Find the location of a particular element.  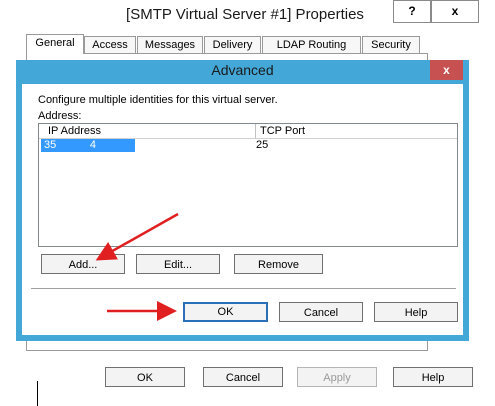

outer-help-button: Help is located at coordinates (433, 377).